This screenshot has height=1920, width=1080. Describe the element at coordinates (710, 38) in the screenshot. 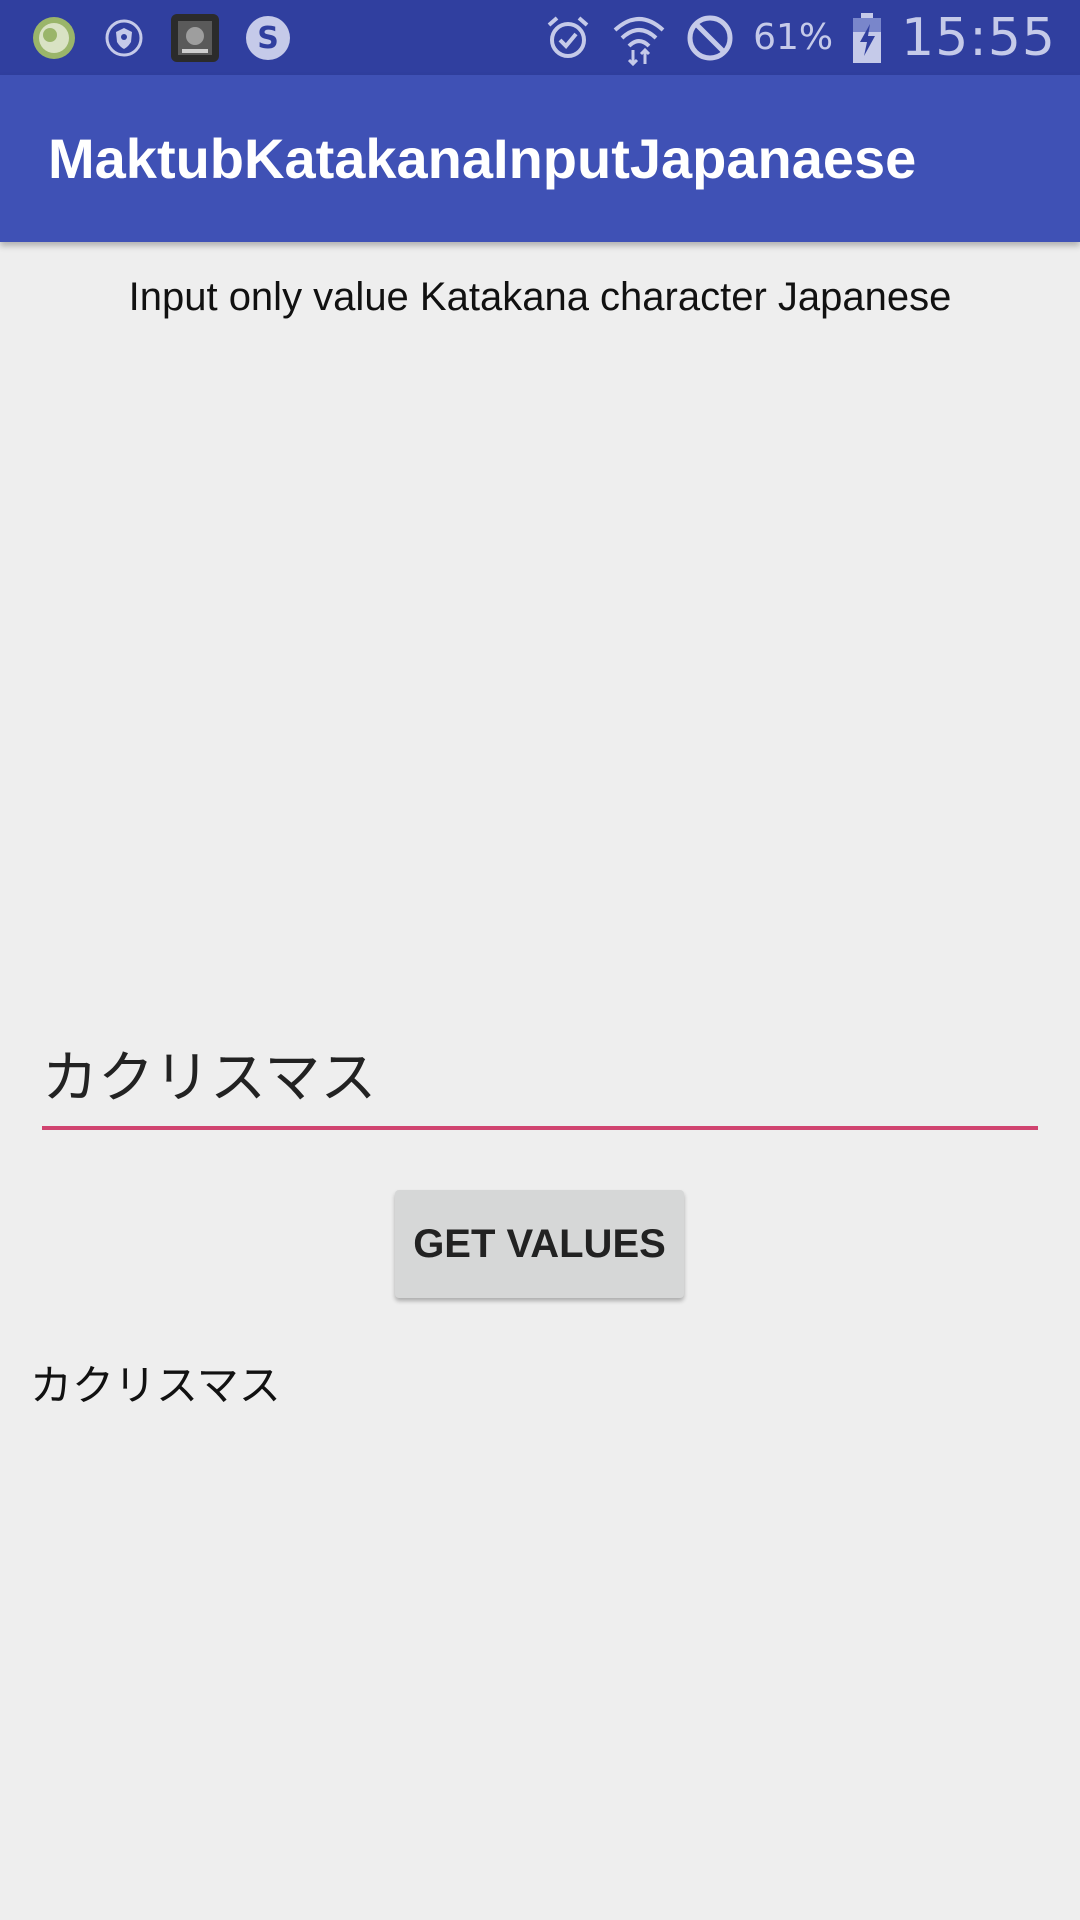

I see `do-not-disturb-icon` at that location.